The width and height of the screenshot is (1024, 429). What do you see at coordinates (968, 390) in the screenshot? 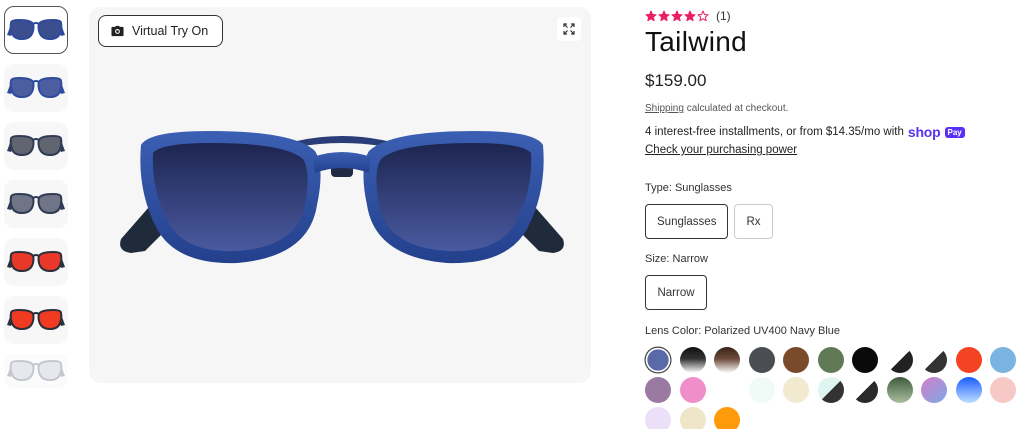
I see `swatch-blue-gradient` at bounding box center [968, 390].